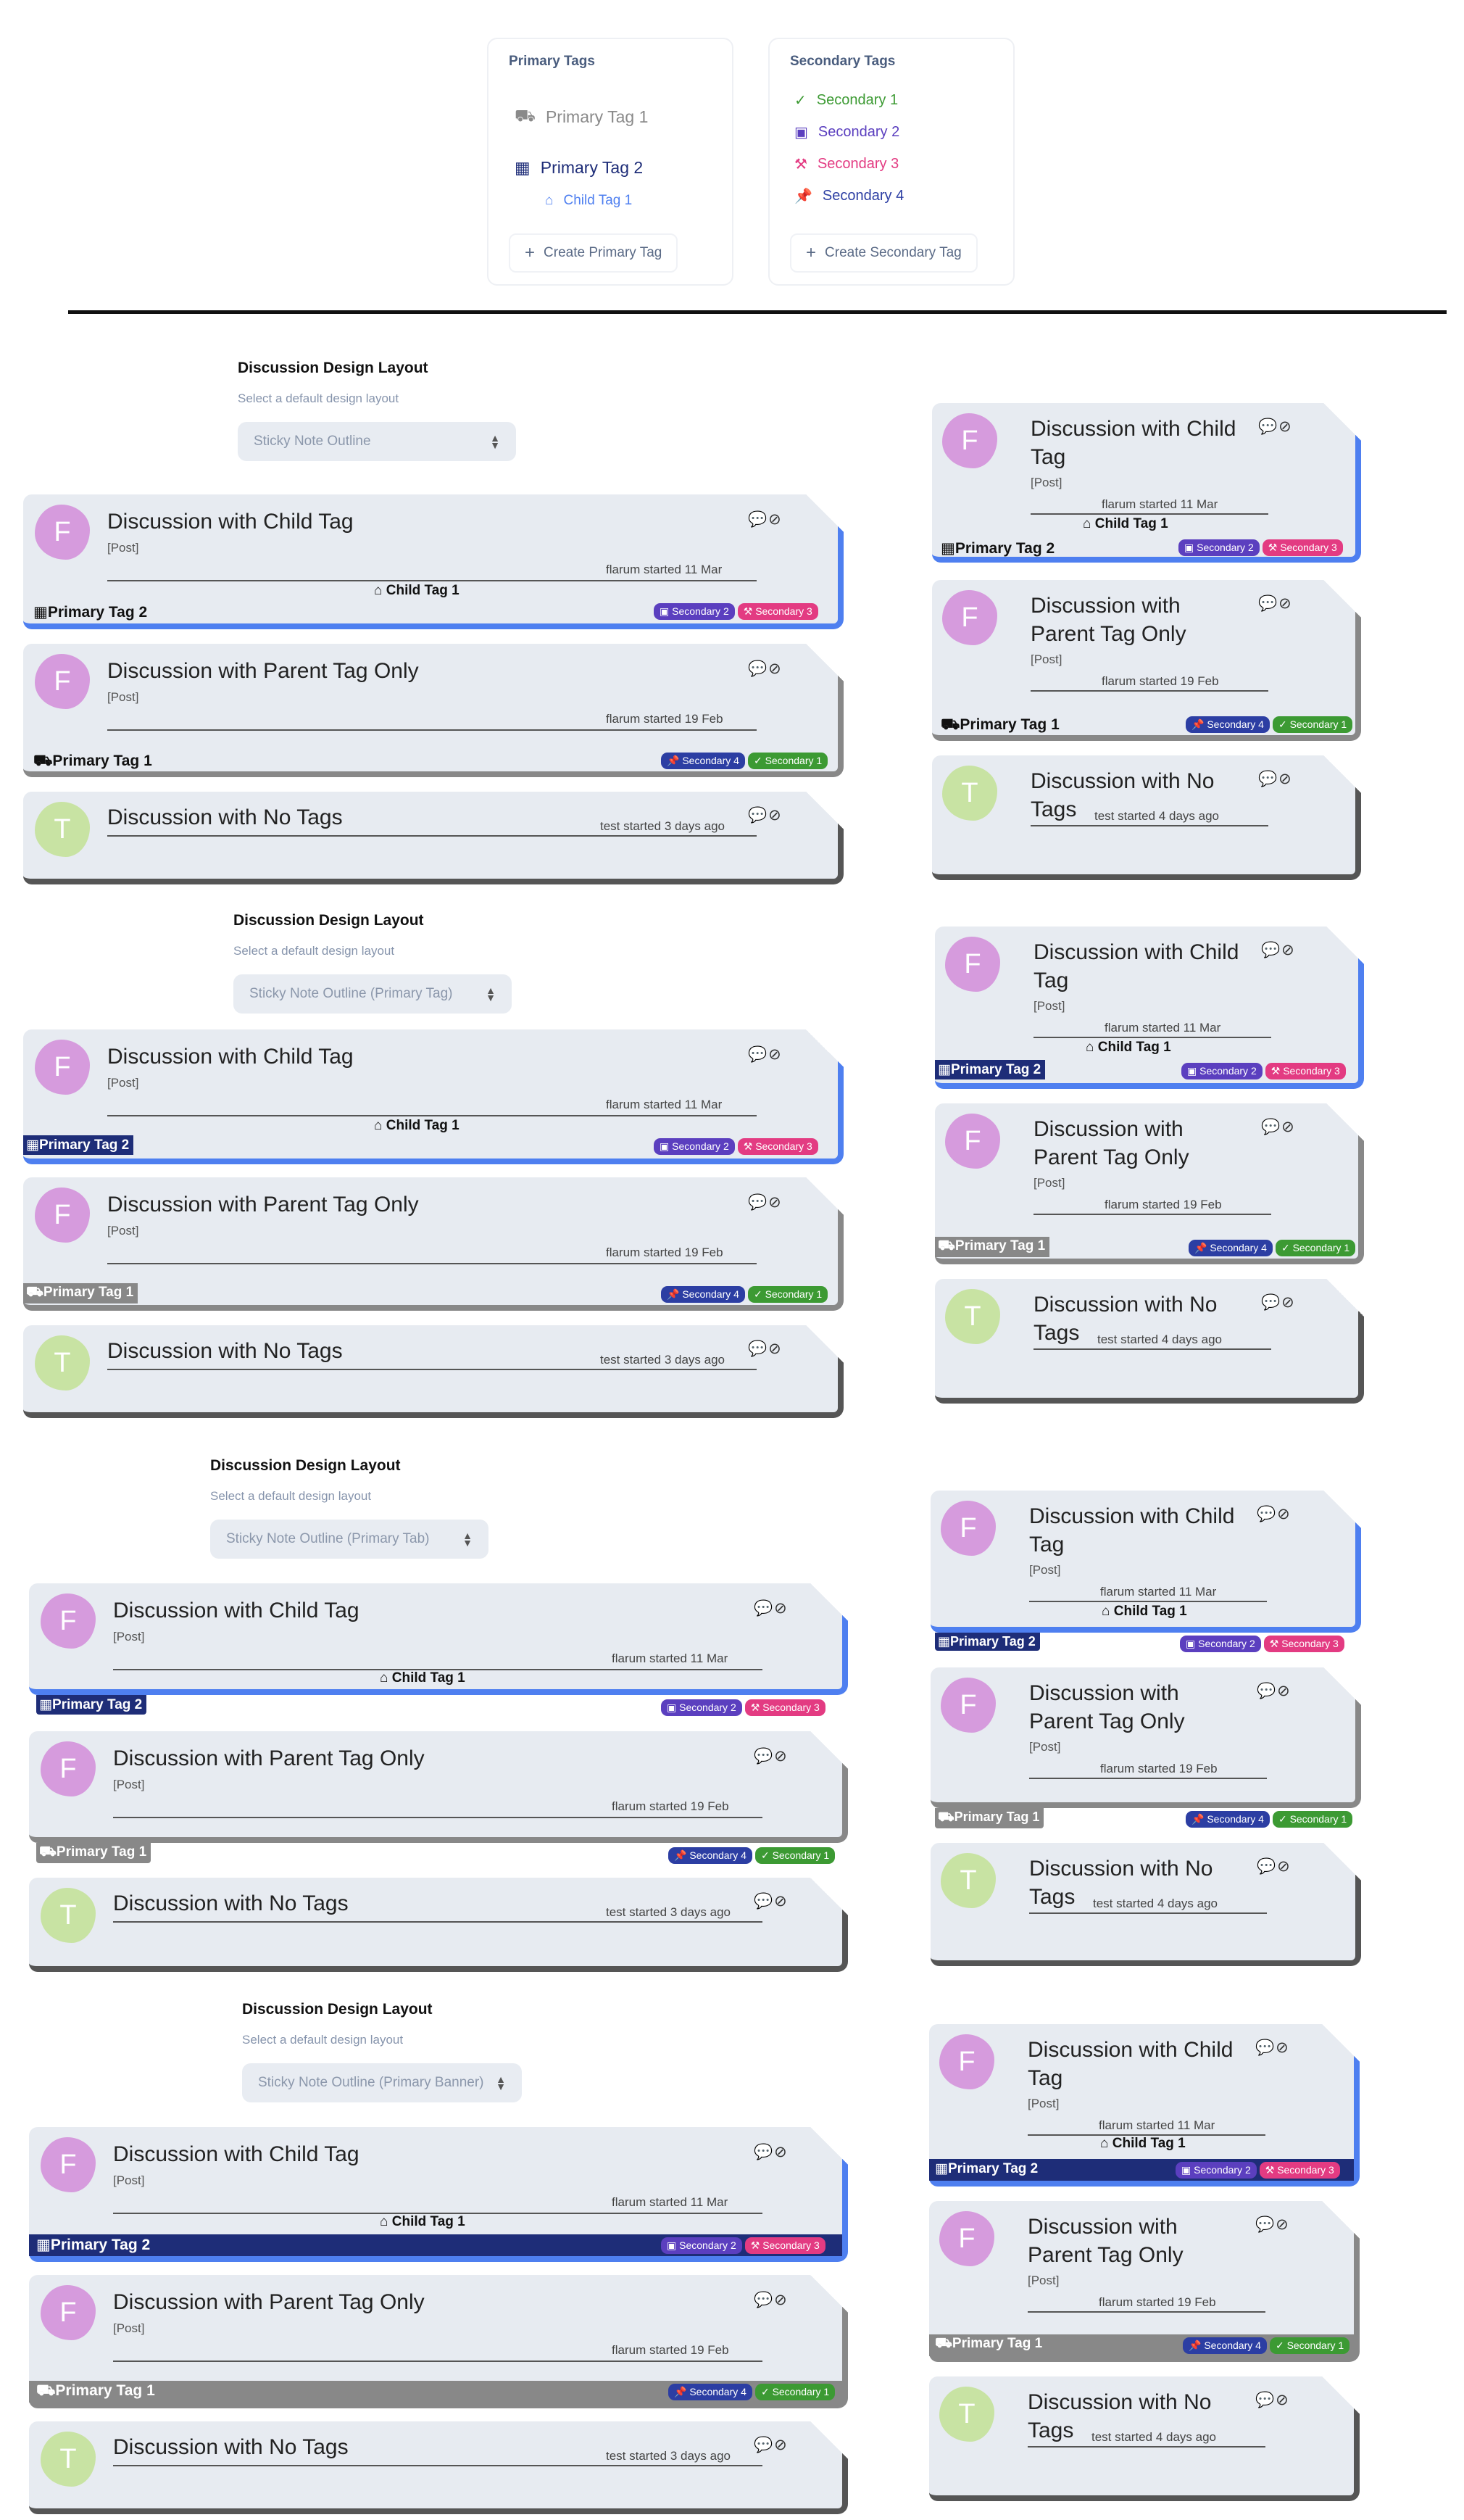 The width and height of the screenshot is (1464, 2520). What do you see at coordinates (884, 253) in the screenshot?
I see `create-secondary-tag-button: + Create Secondary Tag` at bounding box center [884, 253].